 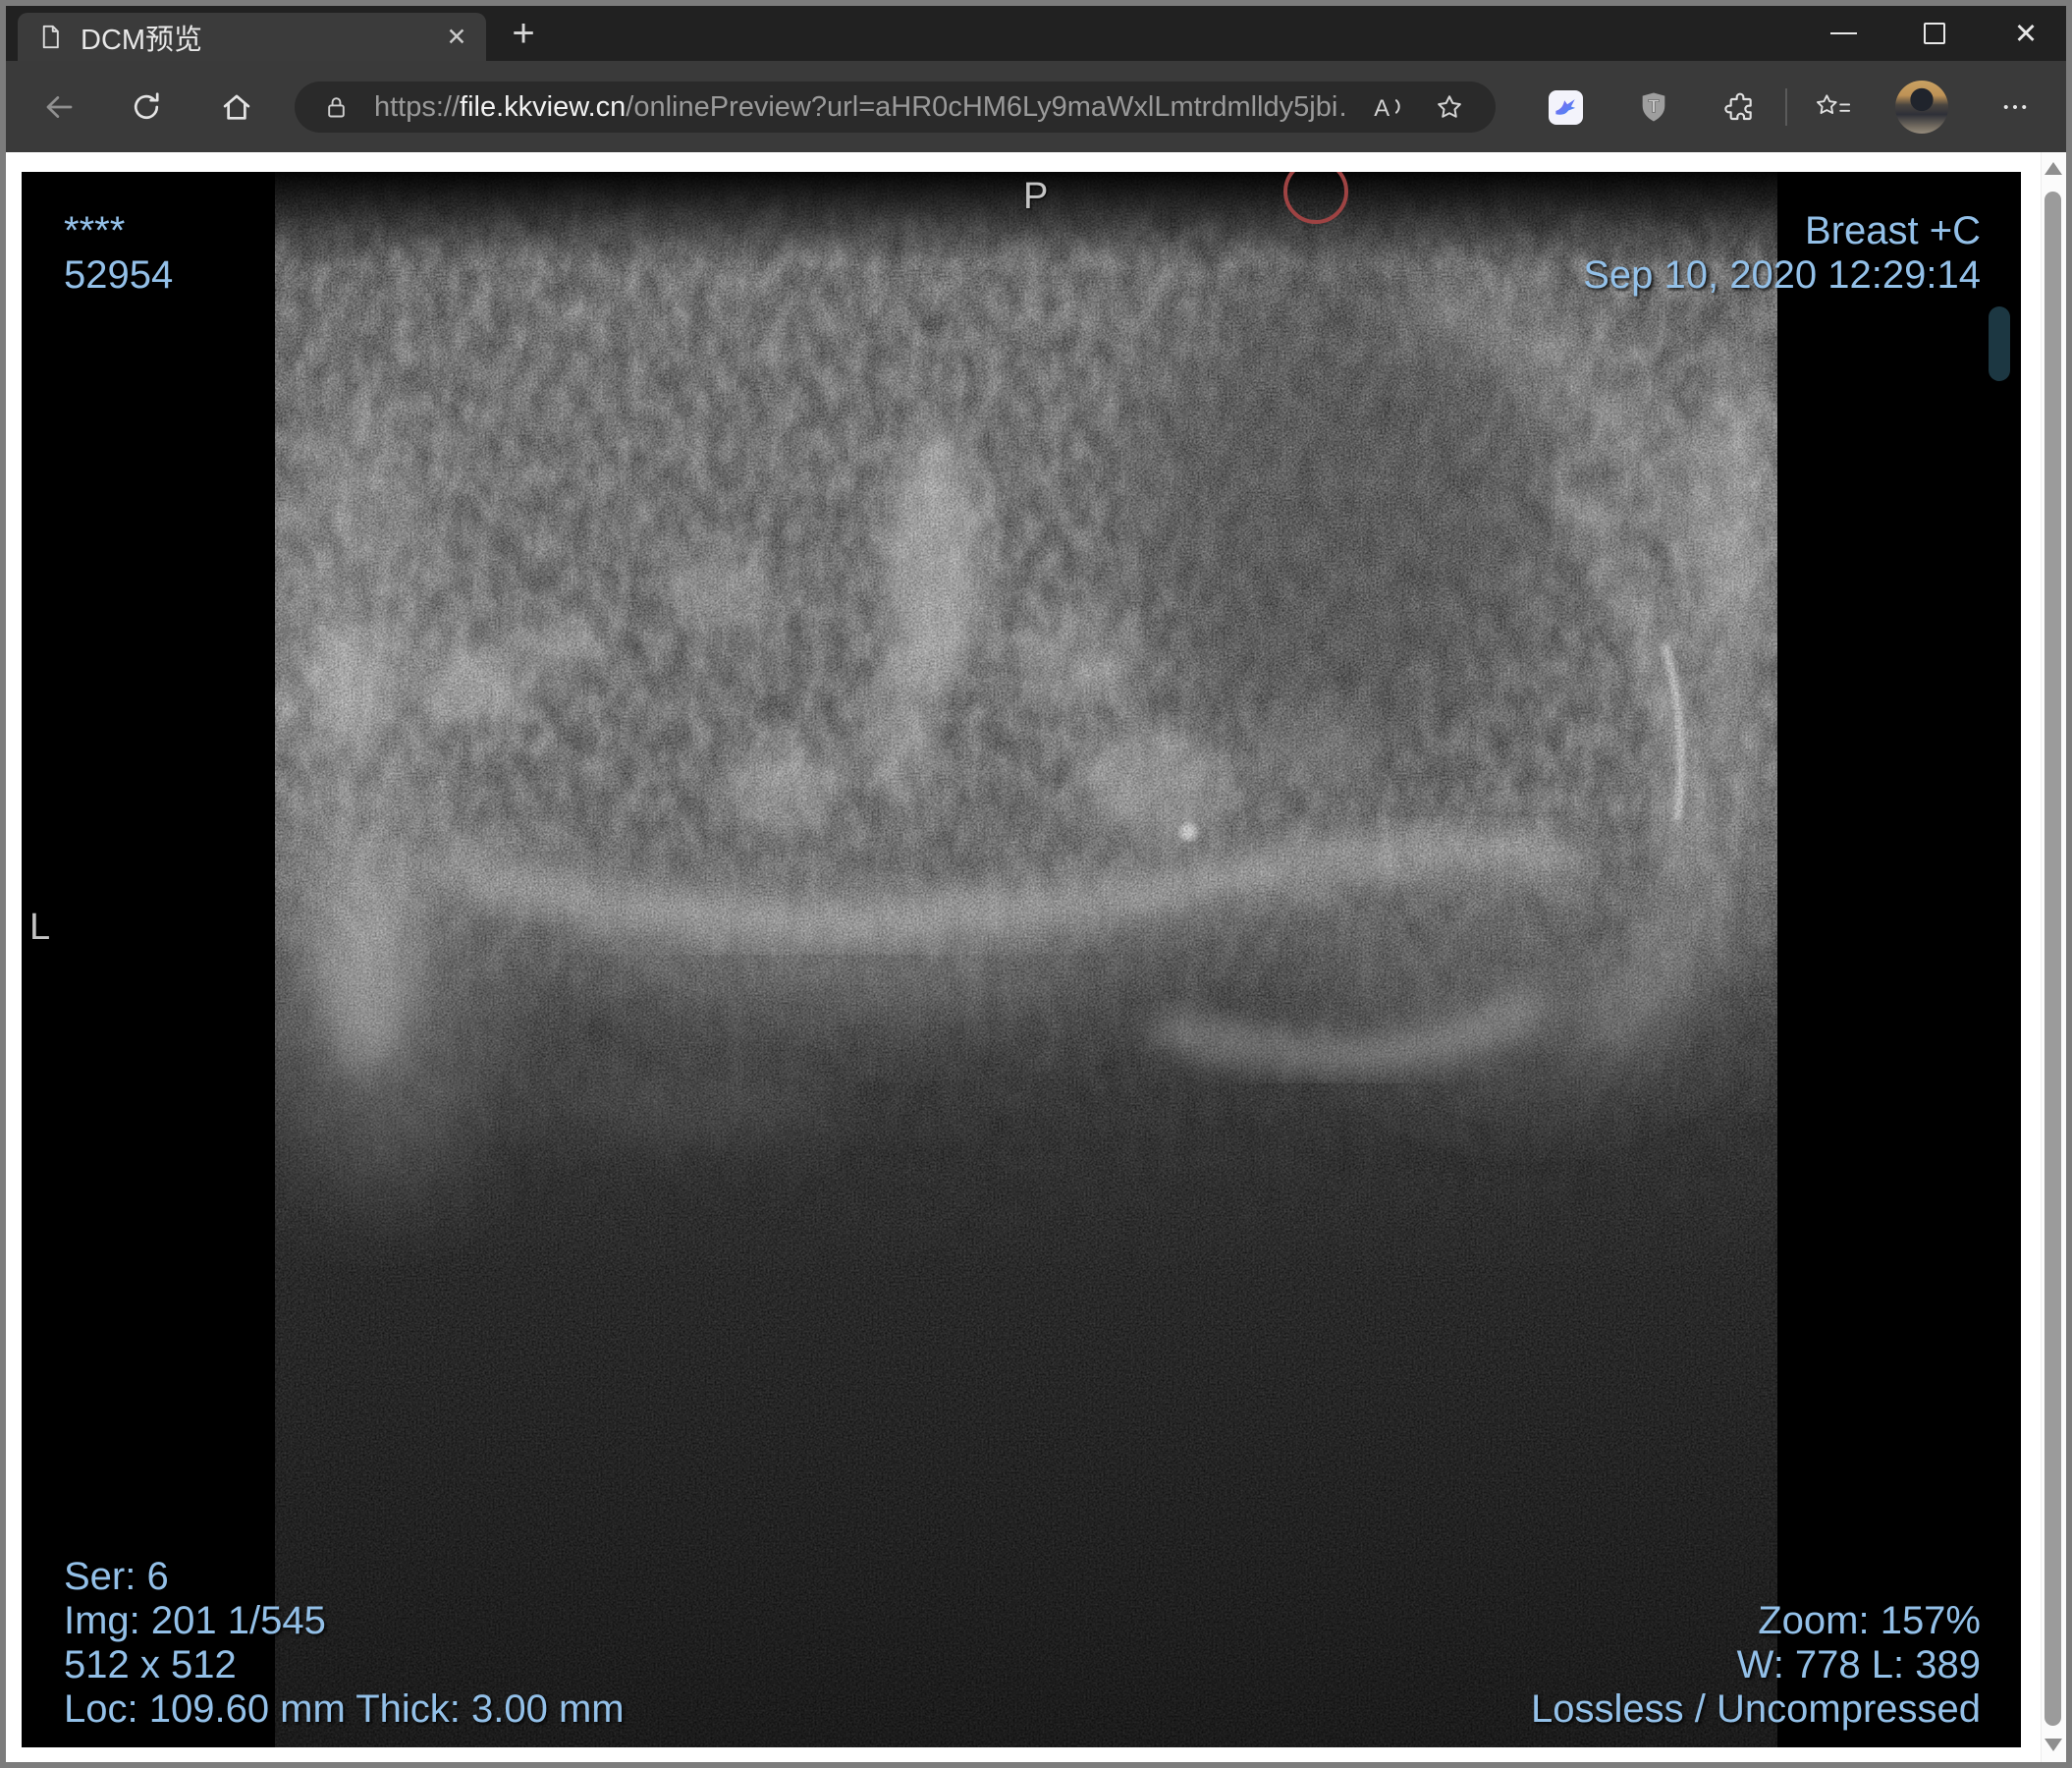 I want to click on title-bar: DCM预览 ✕ + ✕, so click(x=1036, y=33).